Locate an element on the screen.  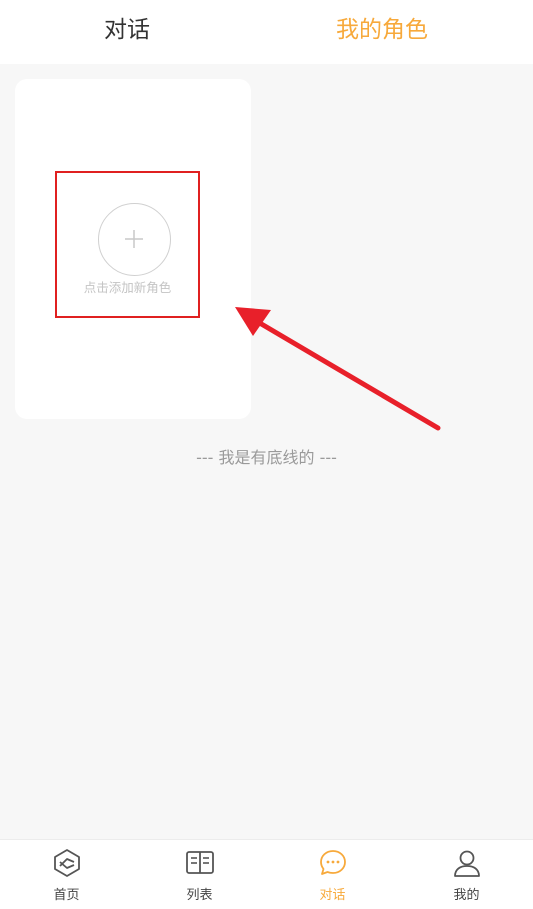
bottom-nav-bar: 首页 列表 对话 我的 is located at coordinates (266, 874).